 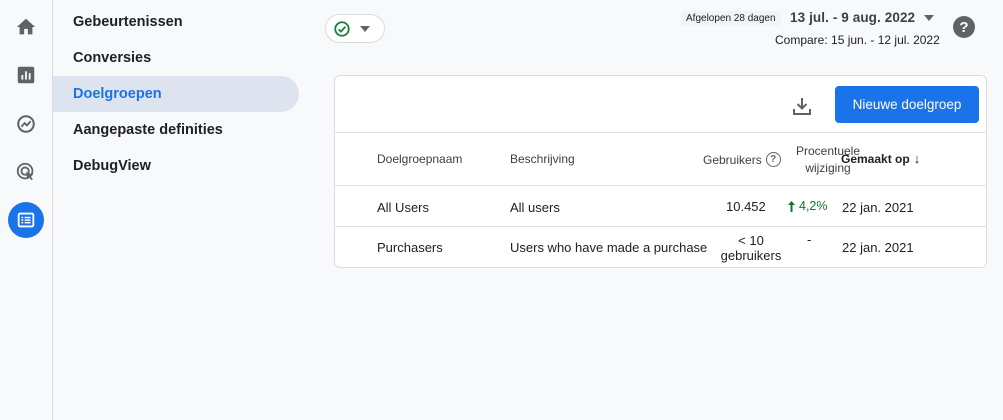 What do you see at coordinates (875, 158) in the screenshot?
I see `column-header-created-label: Gemaakt op` at bounding box center [875, 158].